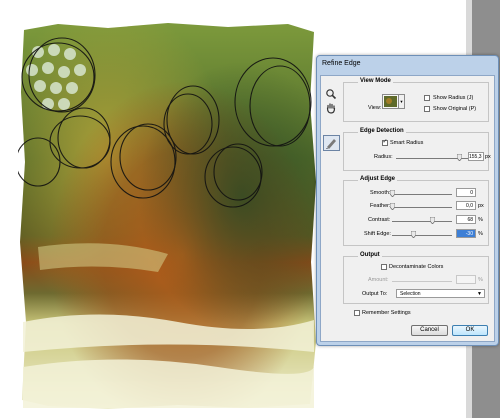  I want to click on chevron-down-icon: ▼, so click(479, 294).